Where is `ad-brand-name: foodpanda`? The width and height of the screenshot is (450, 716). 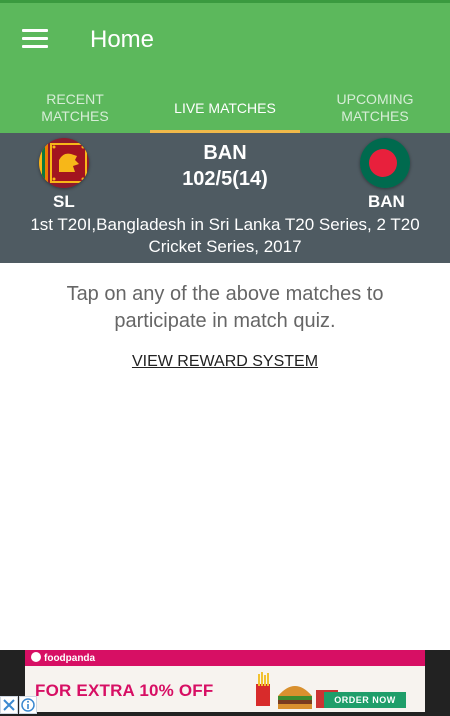 ad-brand-name: foodpanda is located at coordinates (70, 658).